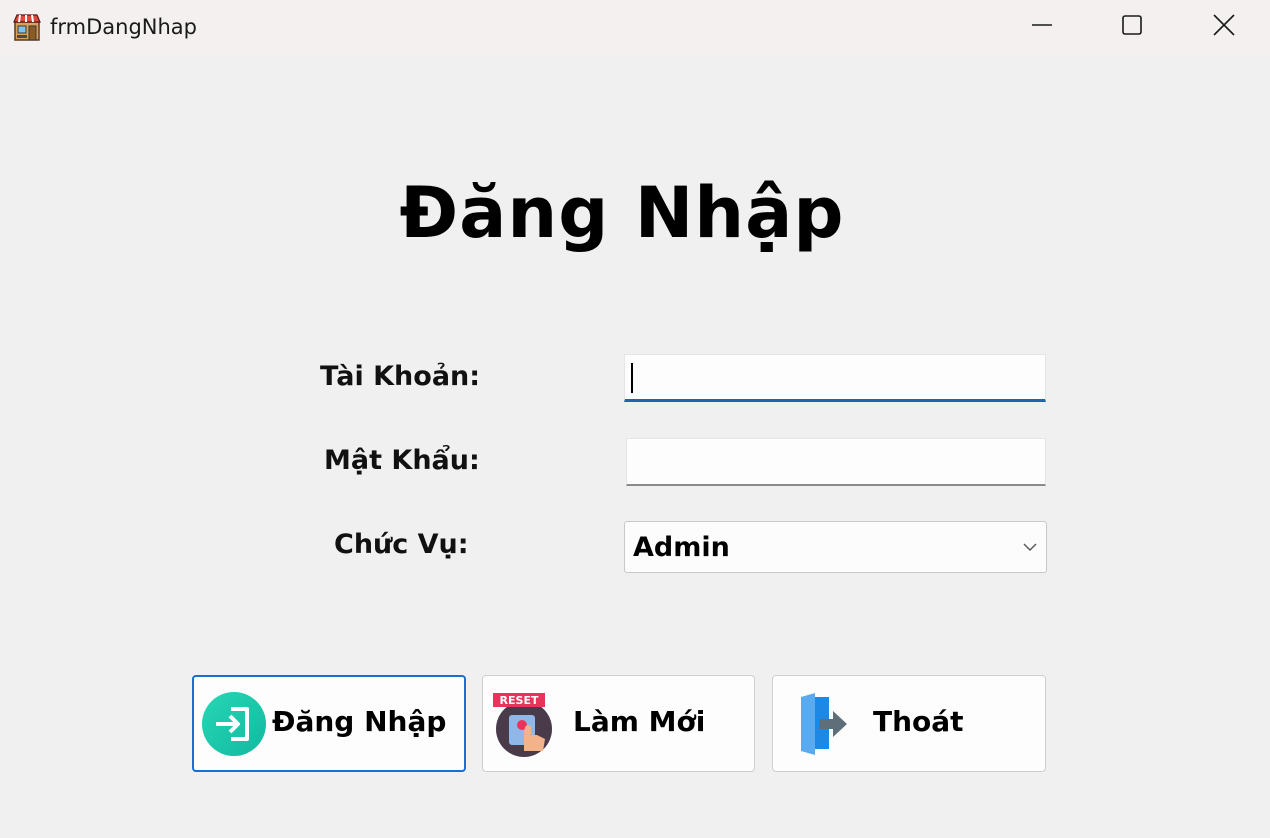 This screenshot has width=1270, height=838. Describe the element at coordinates (400, 376) in the screenshot. I see `username-label: Tài Khoản:` at that location.